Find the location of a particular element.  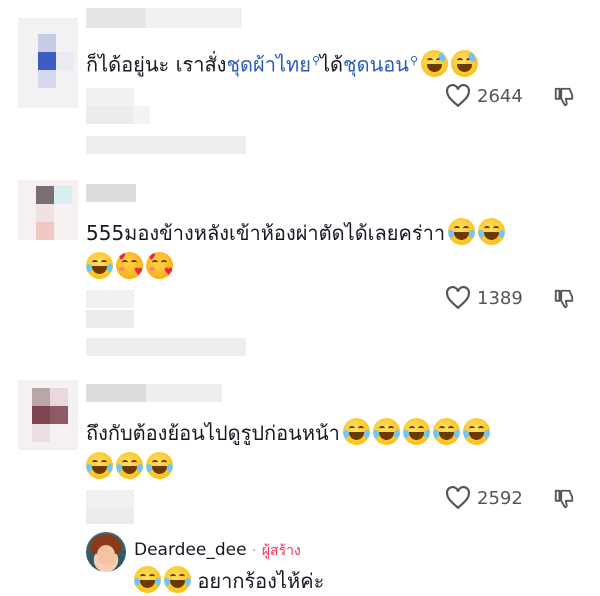

keyword-link: ชุดนอน is located at coordinates (376, 65).